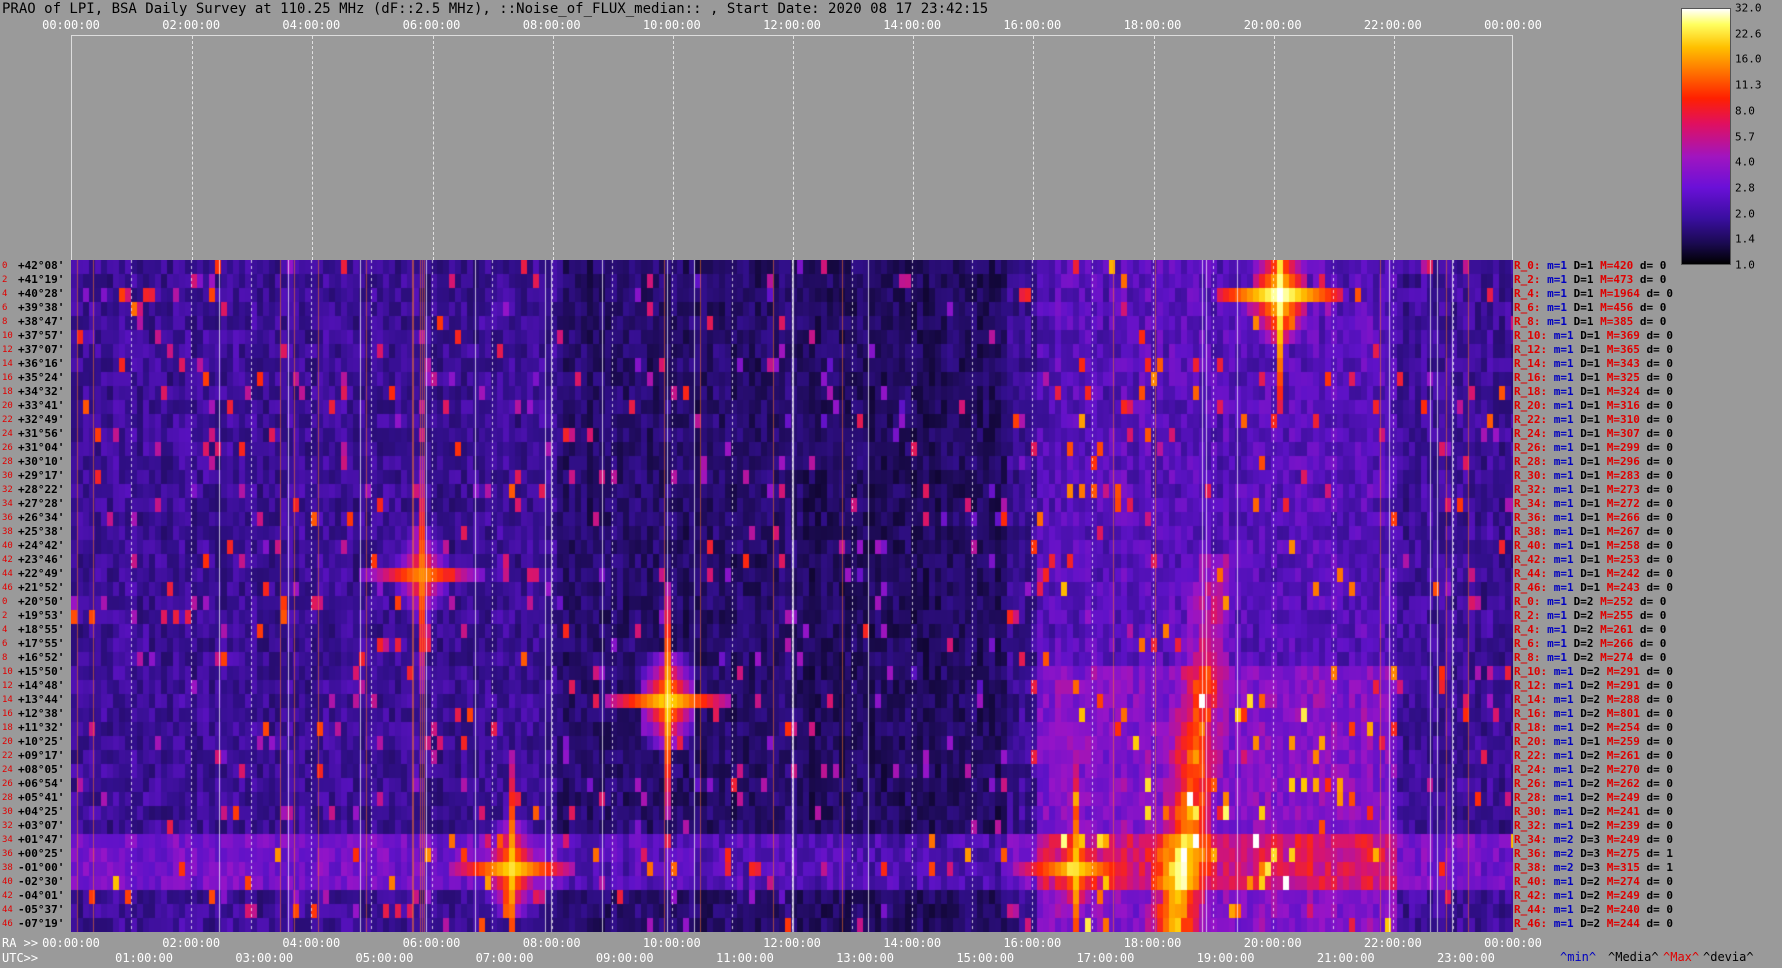 Image resolution: width=1782 pixels, height=968 pixels. What do you see at coordinates (1593, 294) in the screenshot?
I see `row-stat: R_4: m=1 D=1 M=1964 d= 0` at bounding box center [1593, 294].